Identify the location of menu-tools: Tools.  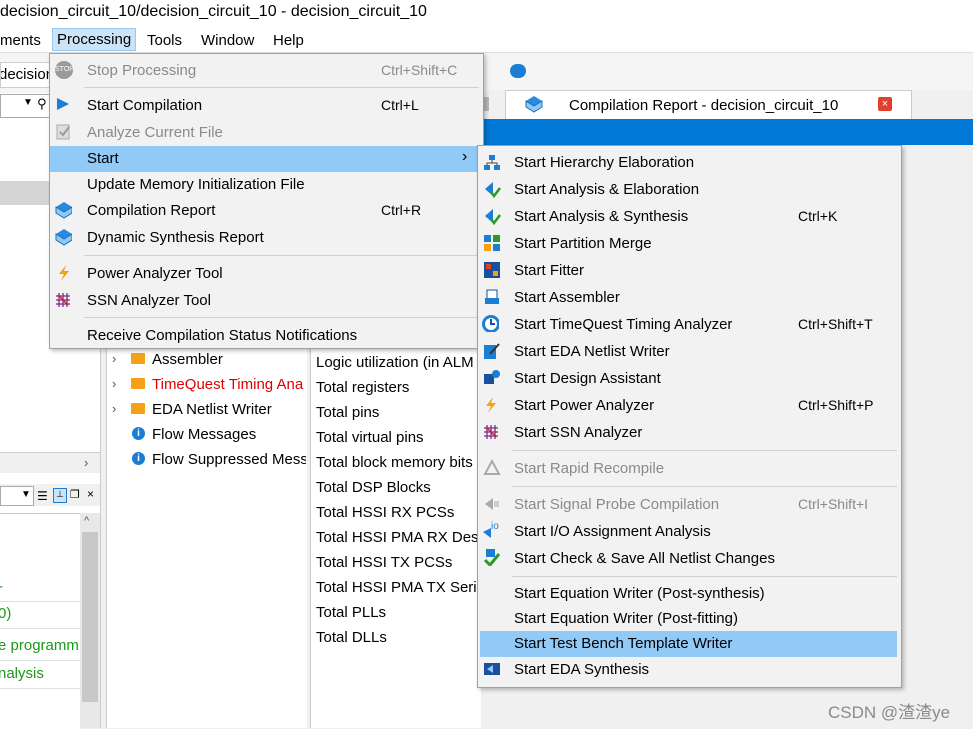
(164, 40).